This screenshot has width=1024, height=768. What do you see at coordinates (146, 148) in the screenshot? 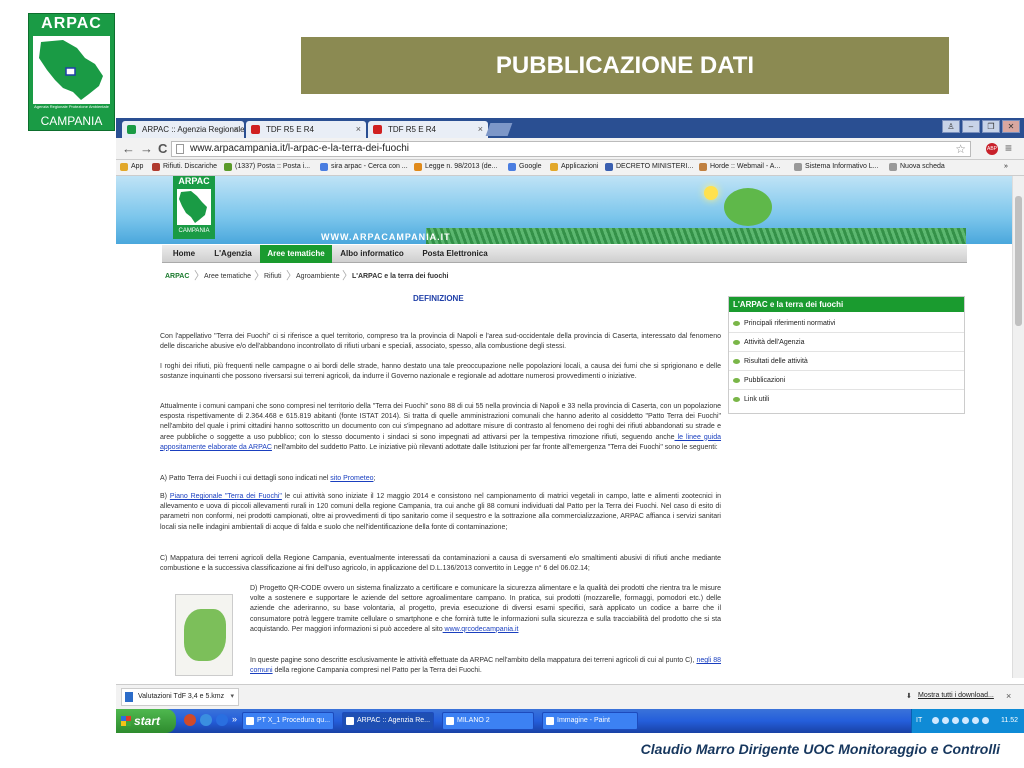
I see `forward-button: →` at bounding box center [146, 148].